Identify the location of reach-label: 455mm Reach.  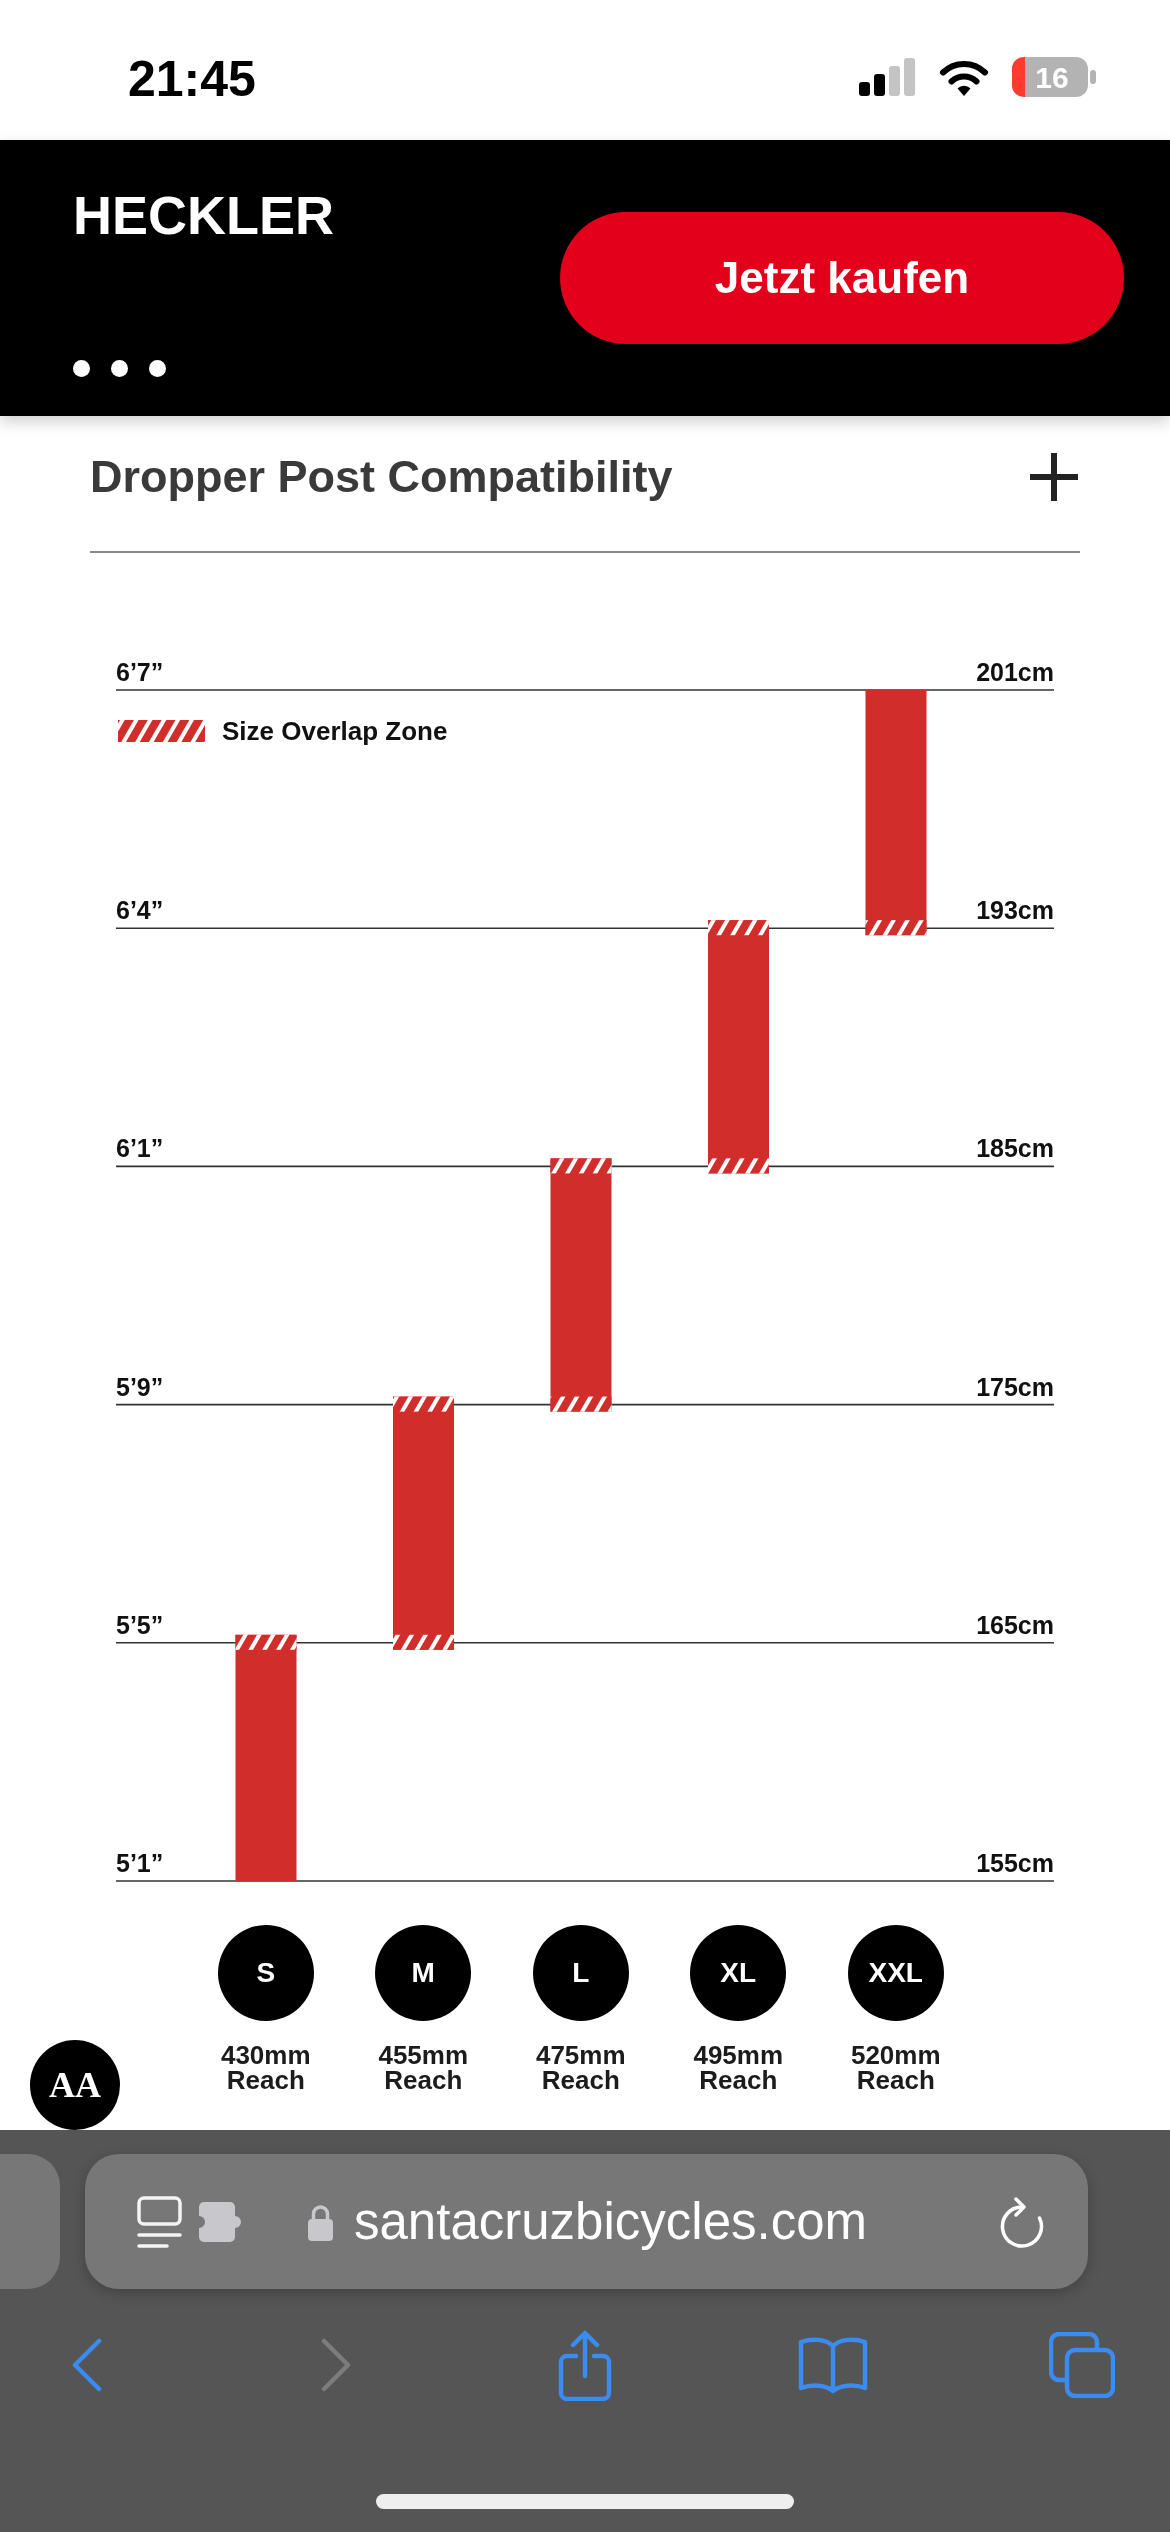
(423, 2068).